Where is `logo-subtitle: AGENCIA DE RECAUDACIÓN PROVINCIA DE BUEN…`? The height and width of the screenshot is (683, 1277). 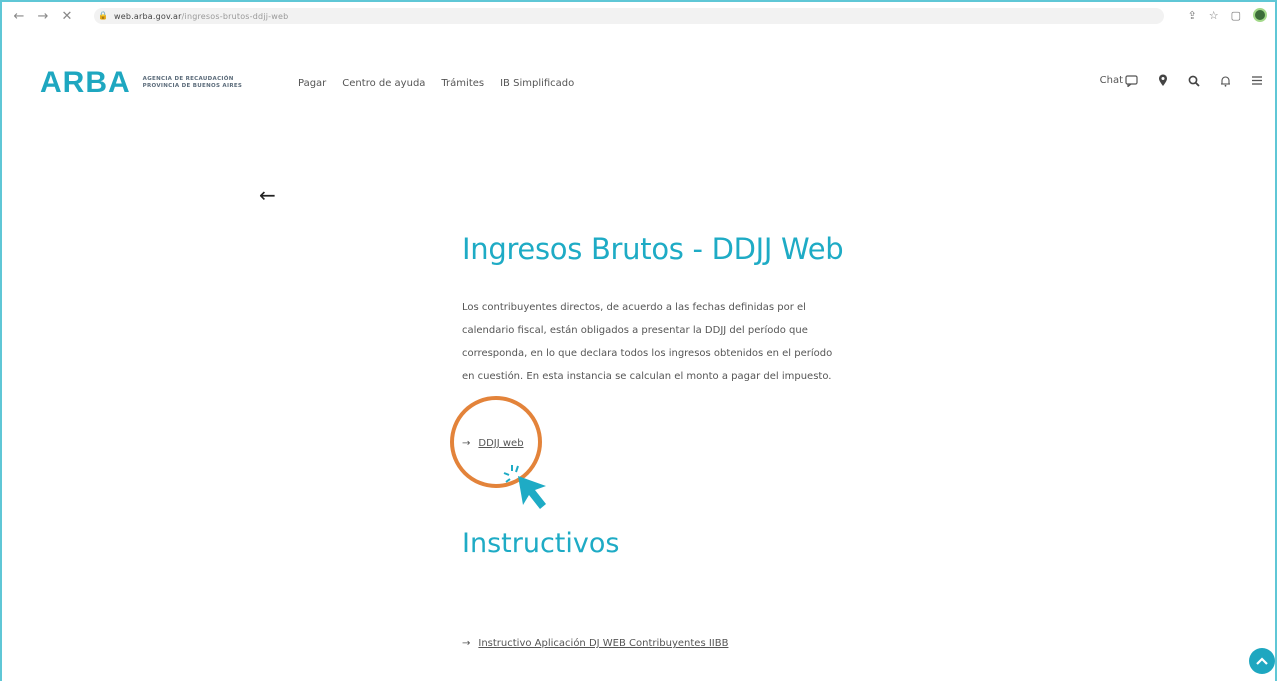
logo-subtitle: AGENCIA DE RECAUDACIÓN PROVINCIA DE BUEN… is located at coordinates (192, 82).